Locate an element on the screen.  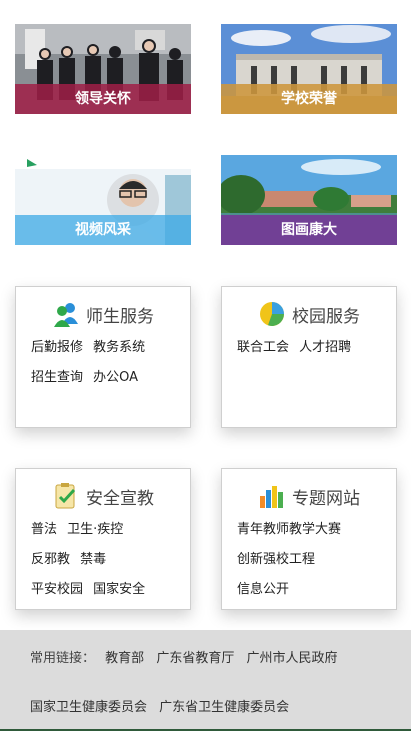
footer-row: 常用链接： 教育部 广东省教育厅 广州市人民政府 is located at coordinates (187, 656).